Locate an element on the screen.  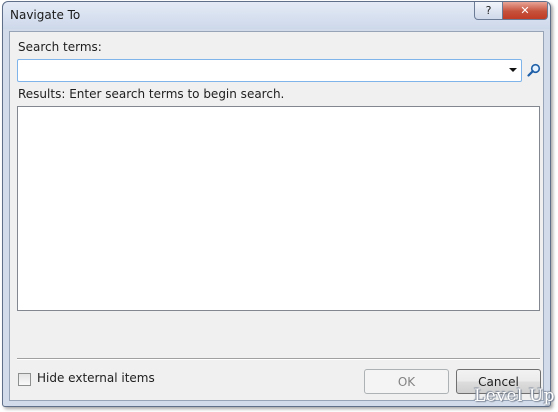
separator is located at coordinates (278, 359).